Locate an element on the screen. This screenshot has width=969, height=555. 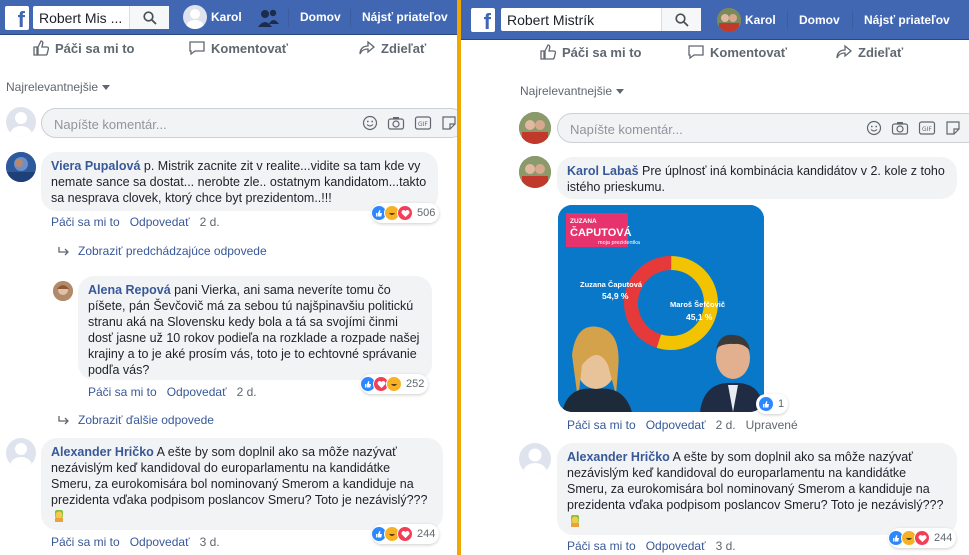
view-more-replies: Zobraziť ďalšie odpovede is located at coordinates (136, 420).